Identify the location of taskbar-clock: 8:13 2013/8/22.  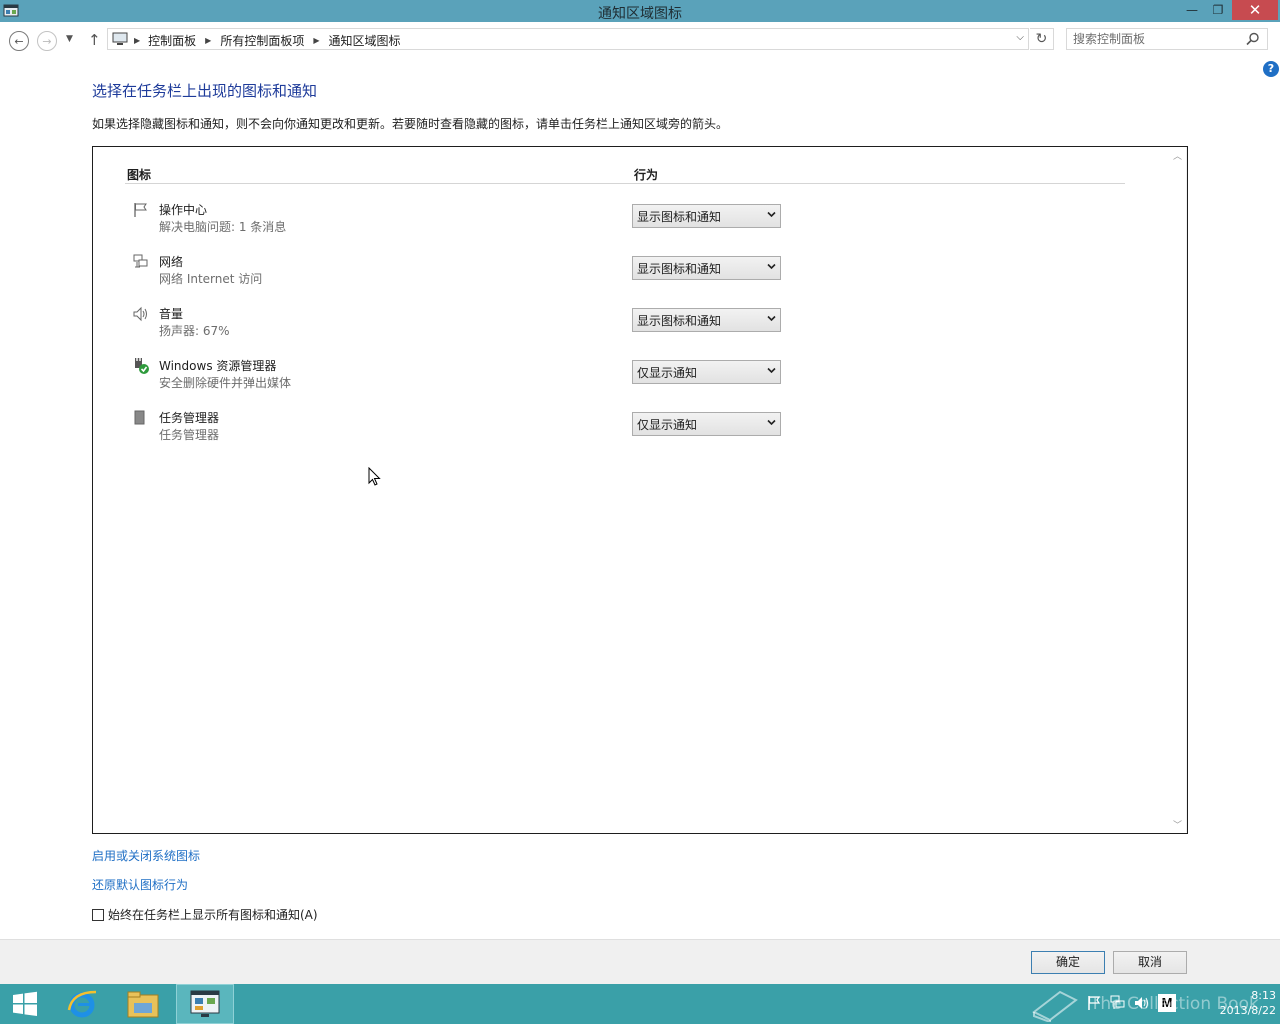
(1236, 1003).